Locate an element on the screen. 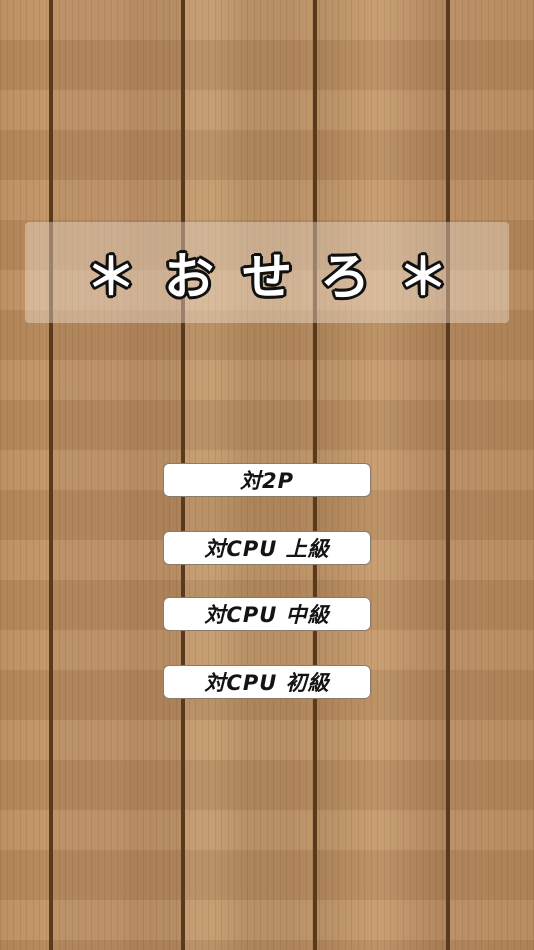 This screenshot has width=534, height=950. vs-cpu-easy-button: 対CPU 初級 is located at coordinates (267, 682).